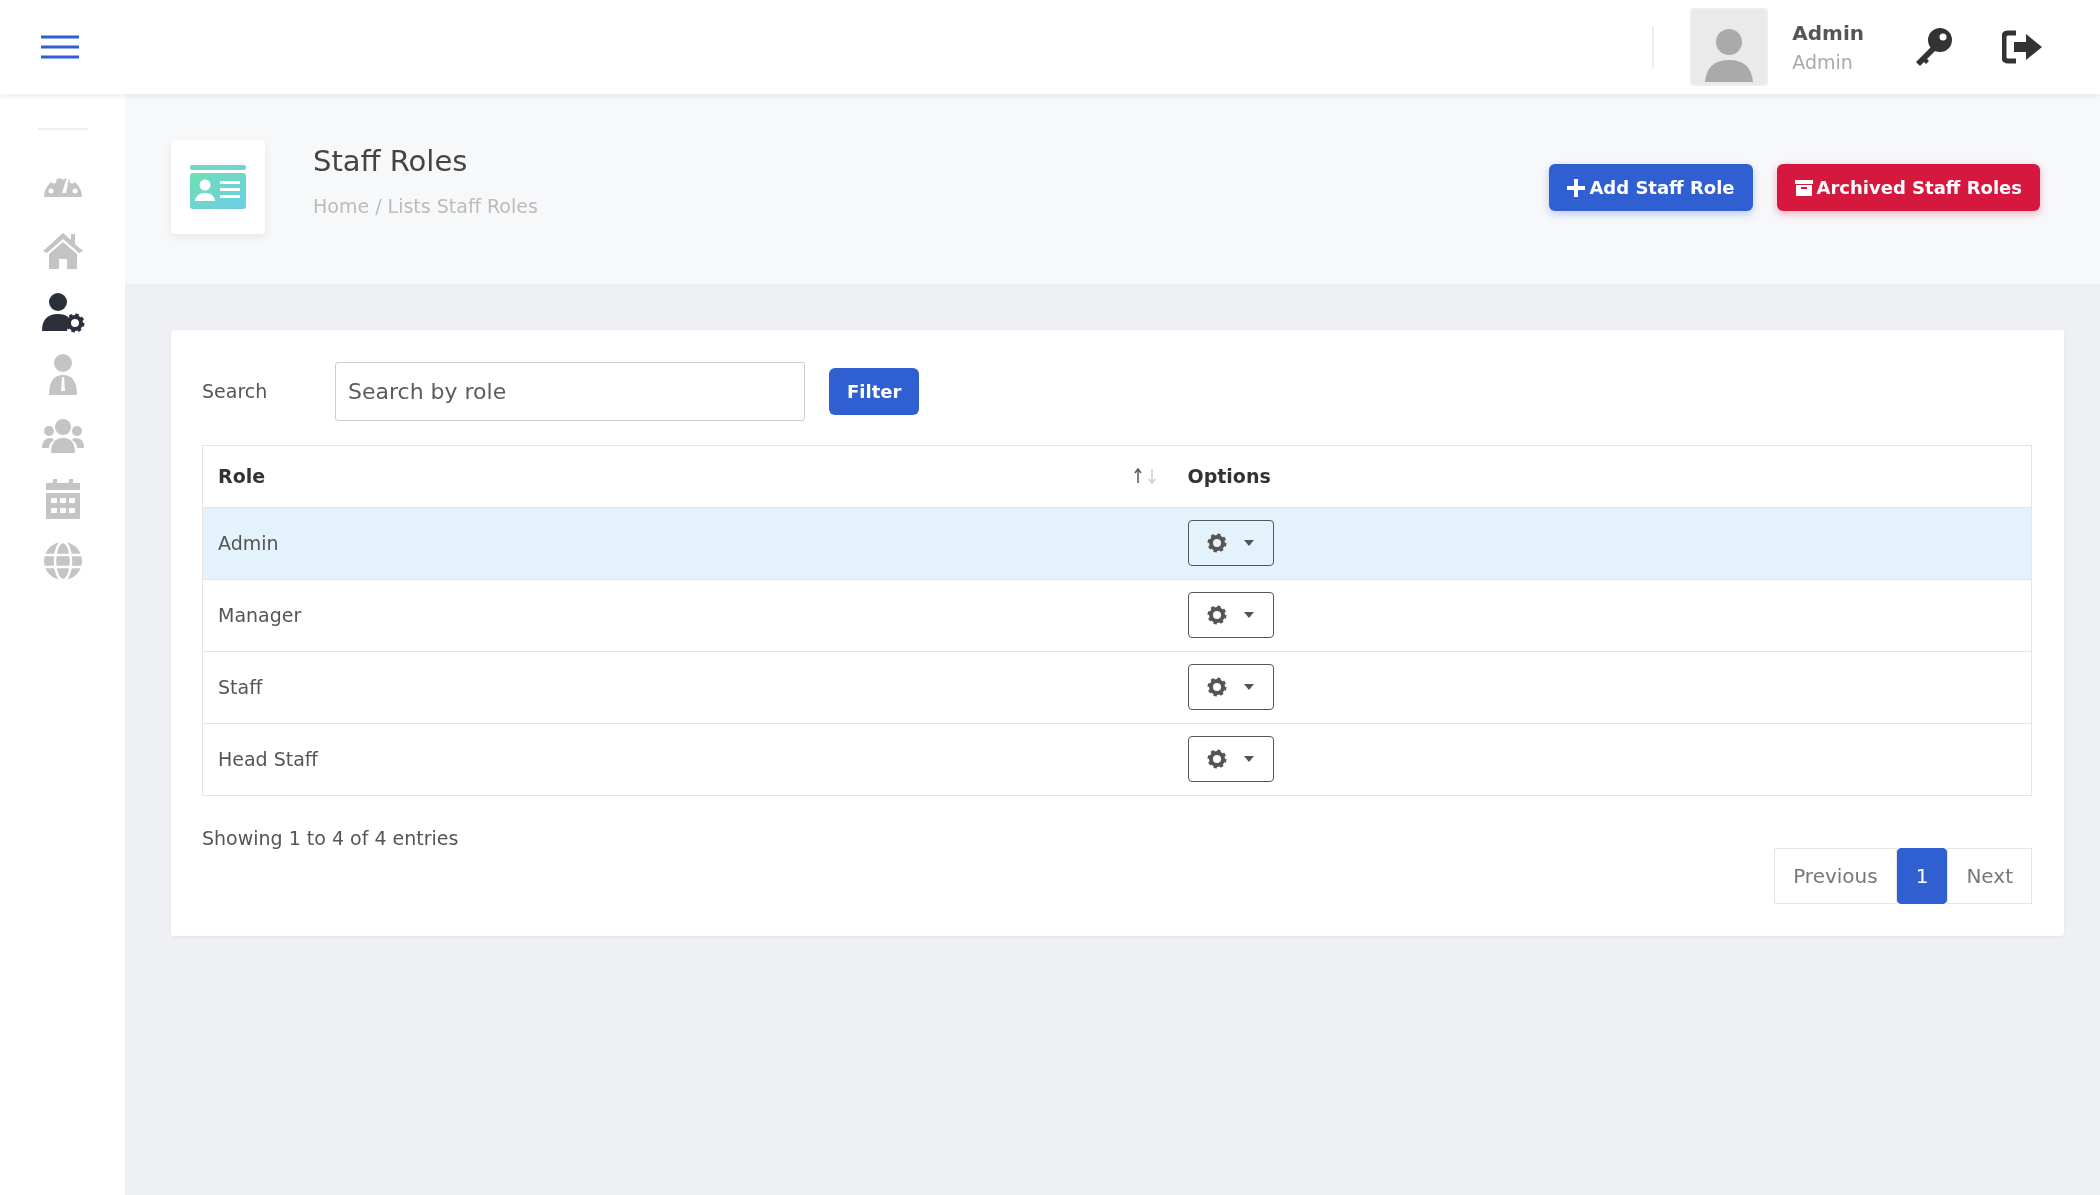 The image size is (2100, 1195). What do you see at coordinates (687, 543) in the screenshot?
I see `table-row-cell: Admin` at bounding box center [687, 543].